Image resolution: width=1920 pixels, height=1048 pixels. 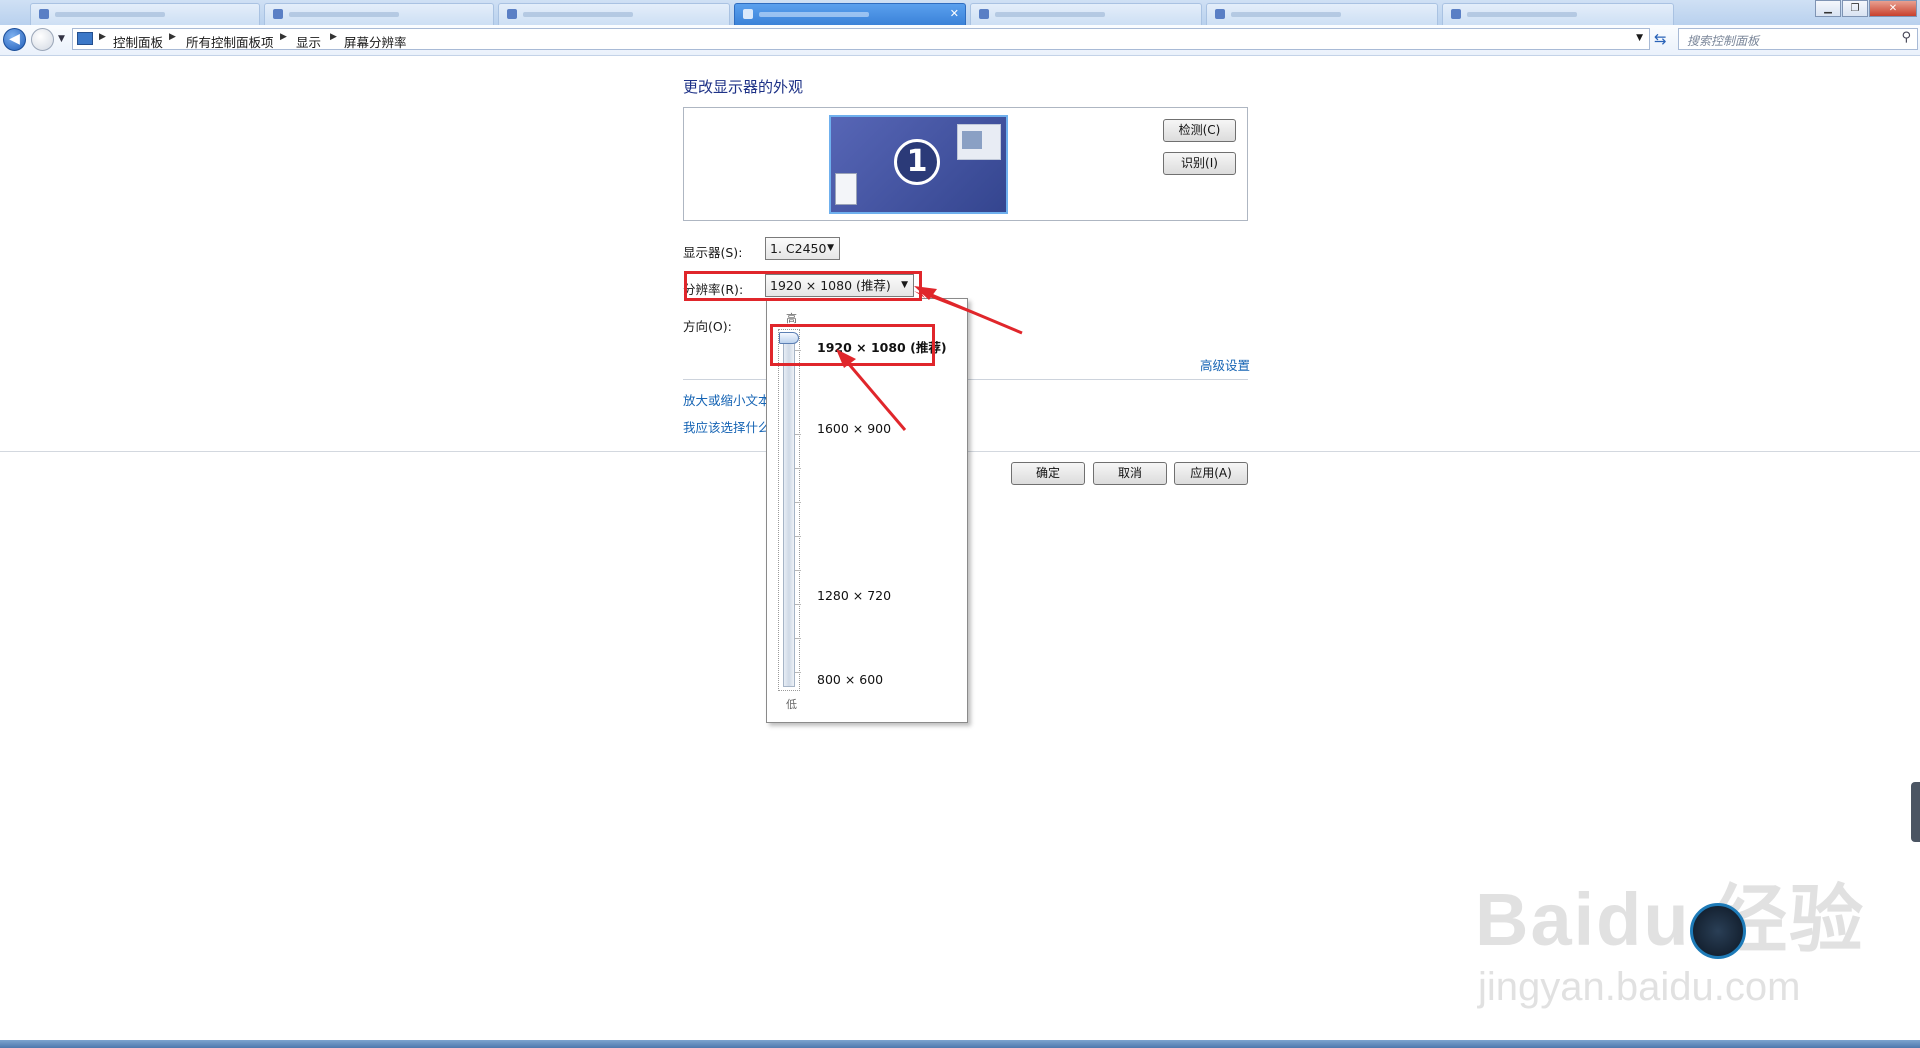 I want to click on watermark-brand: Baidu 经验, so click(x=1670, y=919).